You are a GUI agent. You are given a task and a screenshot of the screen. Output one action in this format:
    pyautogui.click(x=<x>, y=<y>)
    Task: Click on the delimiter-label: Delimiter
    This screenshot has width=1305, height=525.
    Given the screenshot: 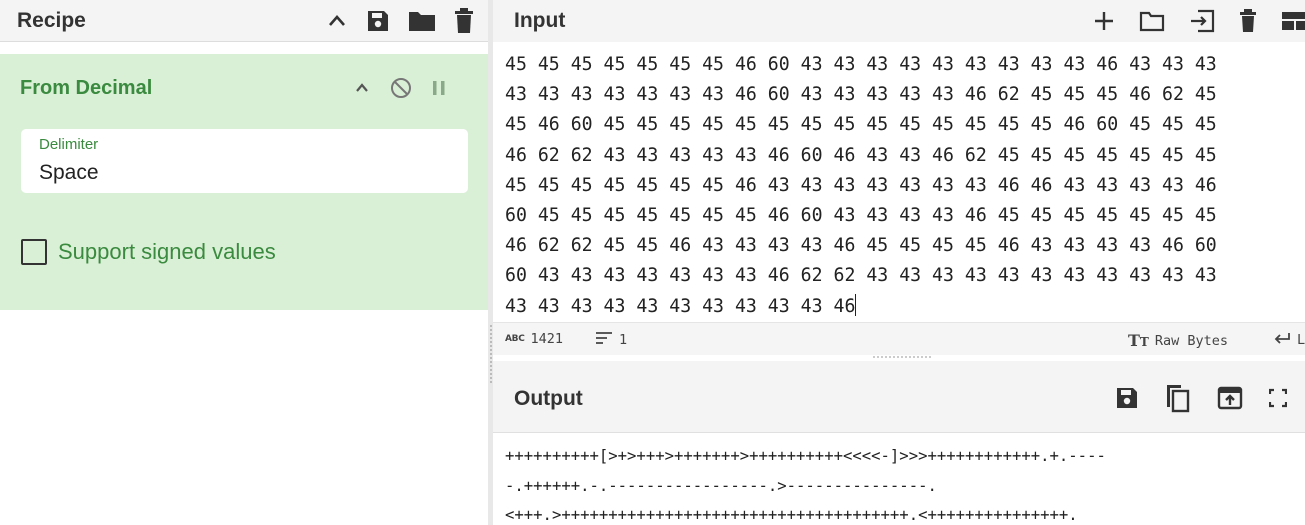 What is the action you would take?
    pyautogui.click(x=69, y=144)
    